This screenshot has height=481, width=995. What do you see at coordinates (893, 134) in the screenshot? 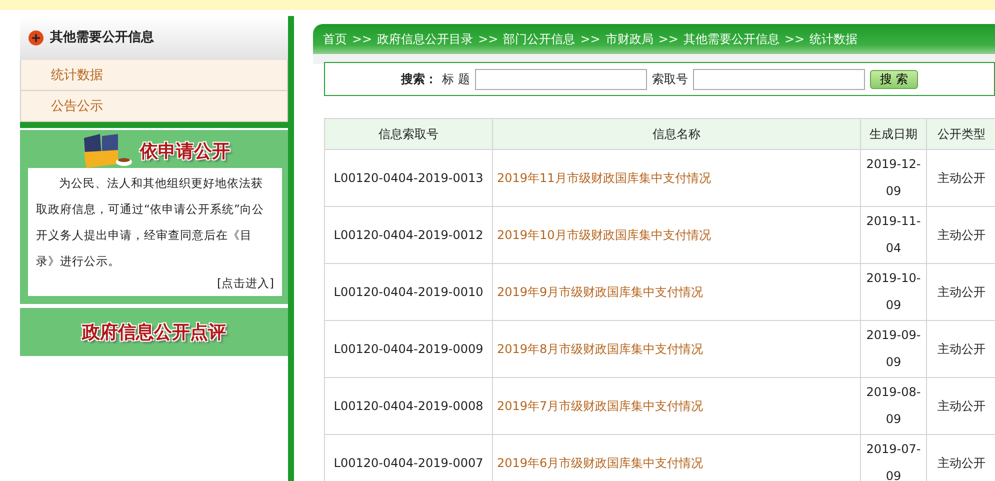
I see `column-header: 生成日期` at bounding box center [893, 134].